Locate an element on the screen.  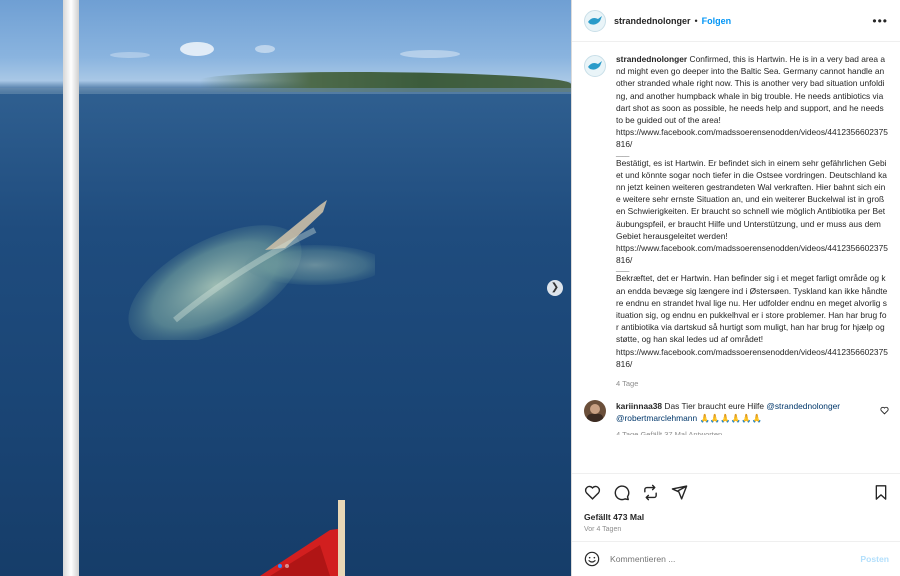
carousel-dots is located at coordinates (283, 566).